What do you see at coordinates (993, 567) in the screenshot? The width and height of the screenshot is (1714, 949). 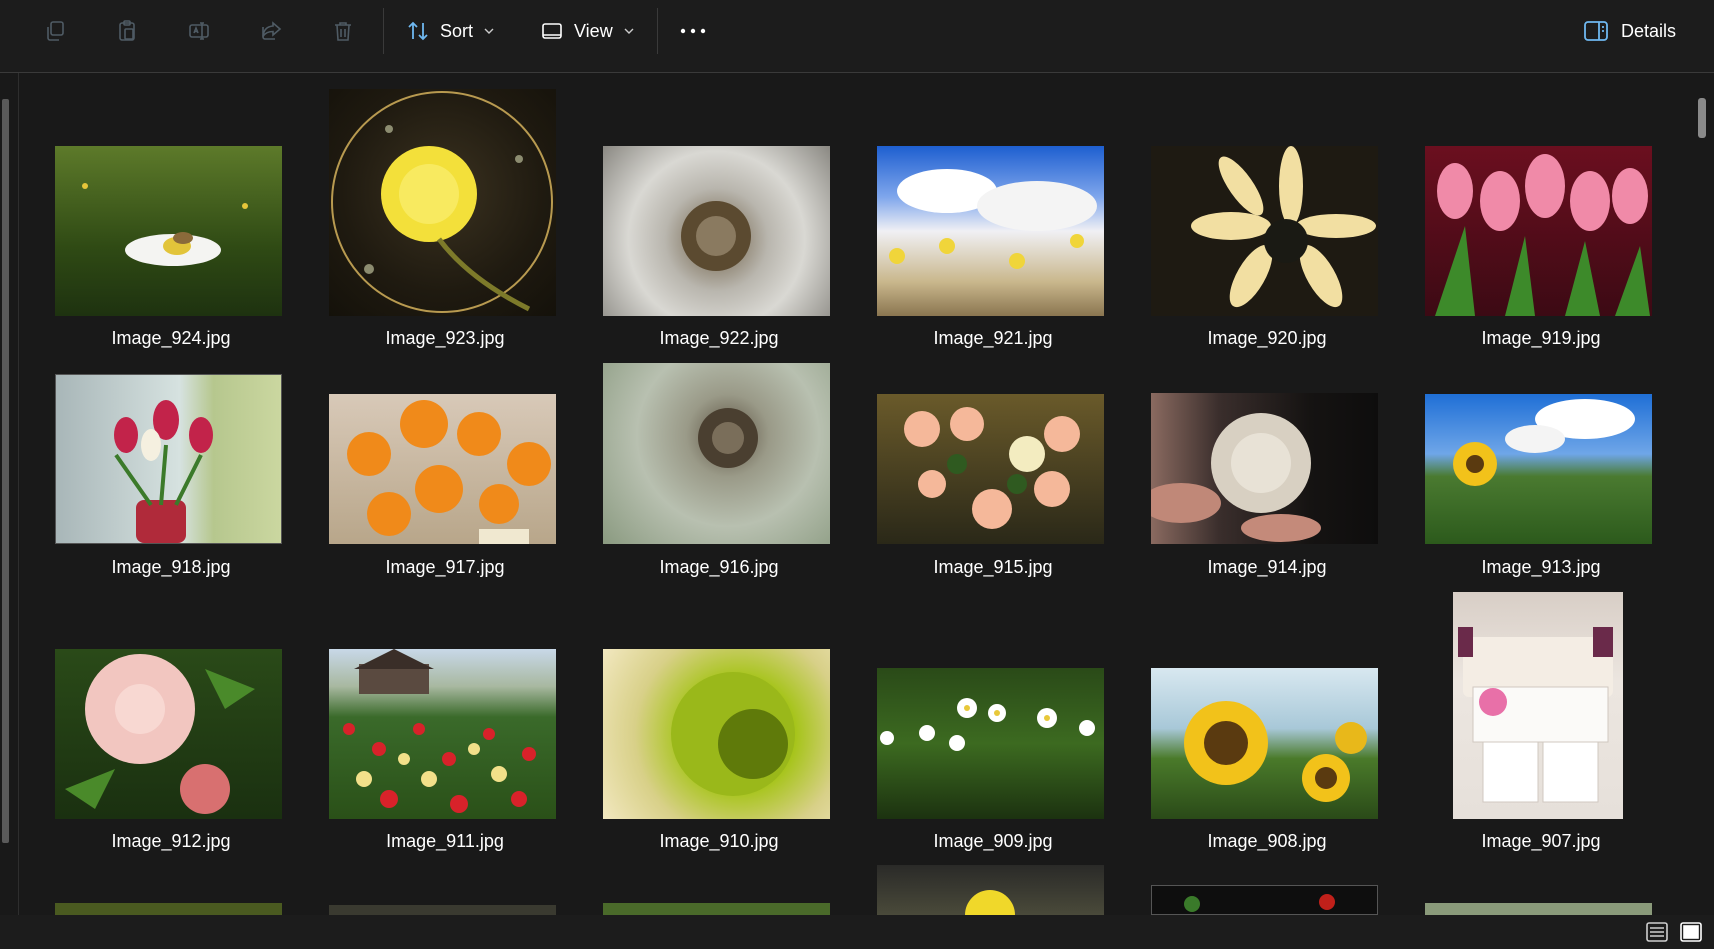 I see `file-name: Image_915.jpg` at bounding box center [993, 567].